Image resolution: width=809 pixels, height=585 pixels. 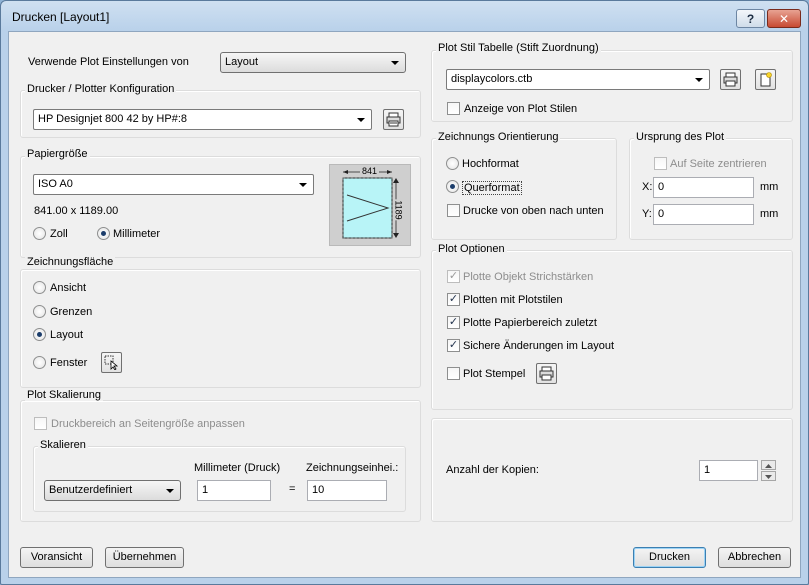 I want to click on mm-print-label: Millimeter (Druck), so click(x=237, y=468).